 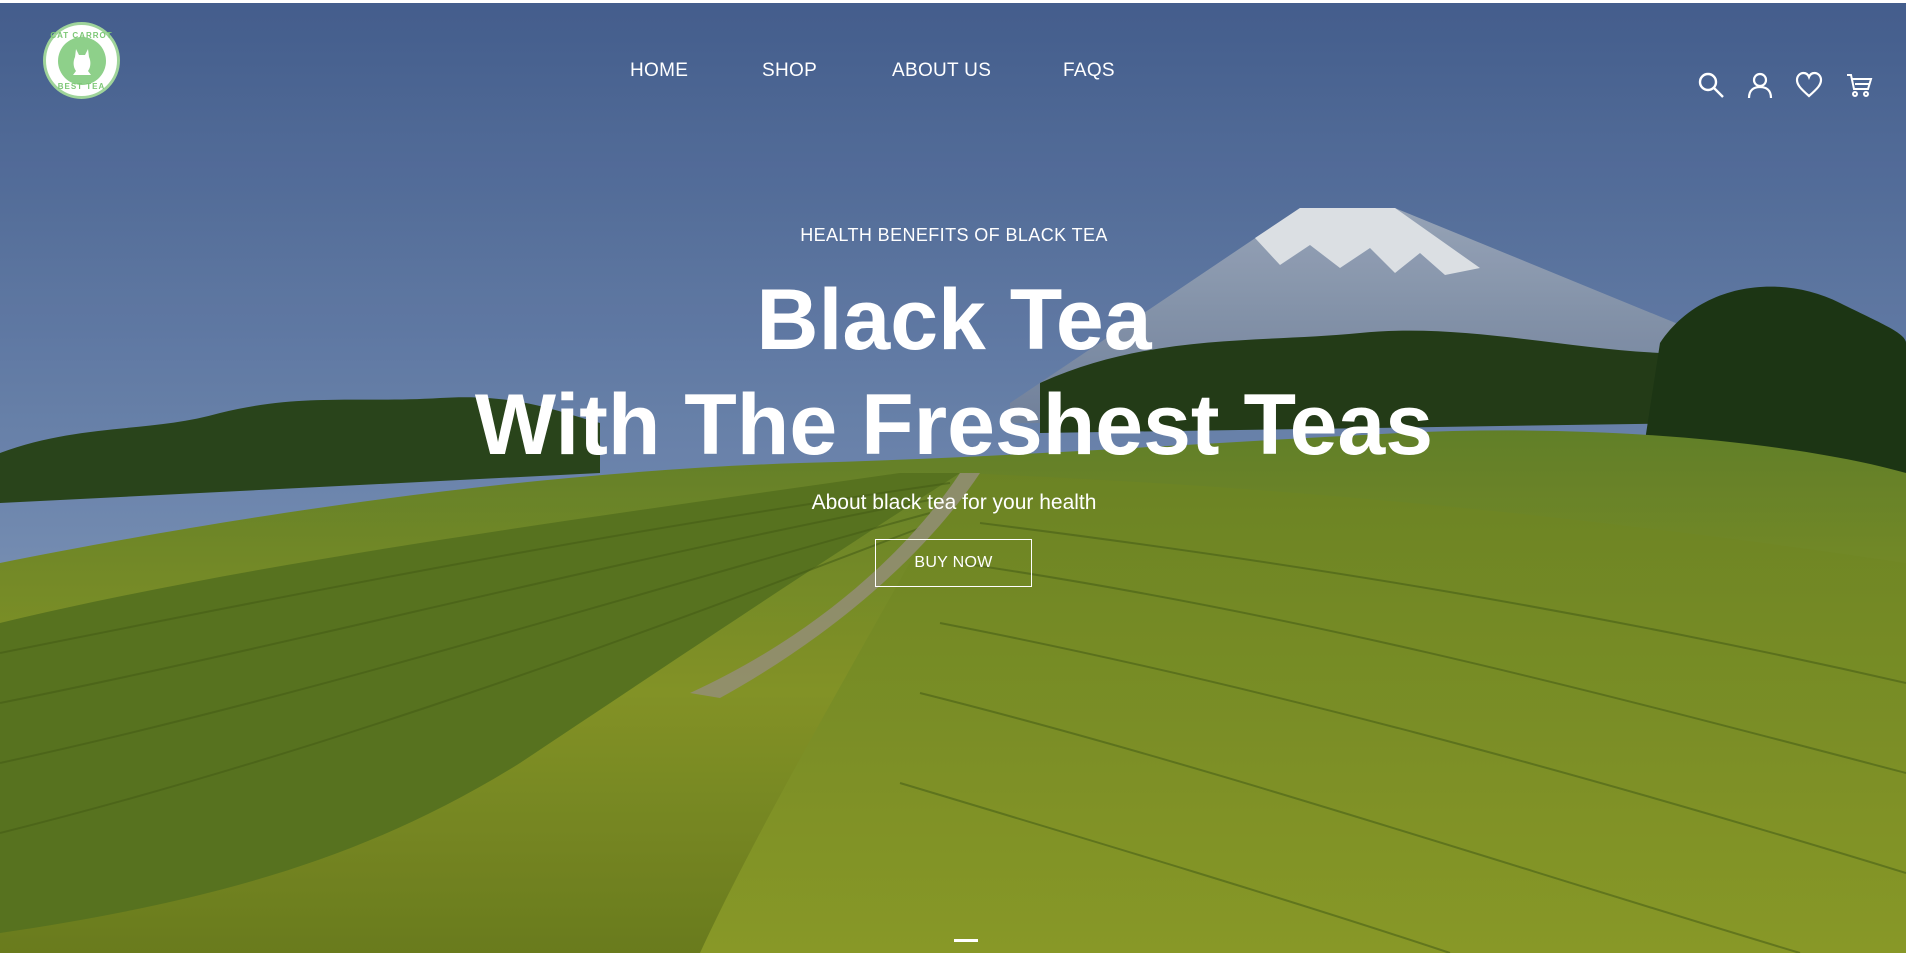 I want to click on nav-item-shop: SHOP, so click(x=789, y=71).